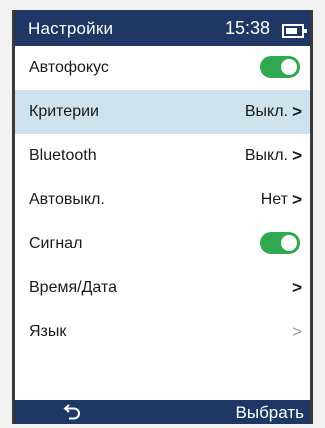  I want to click on setting-label: Bluetooth, so click(63, 155).